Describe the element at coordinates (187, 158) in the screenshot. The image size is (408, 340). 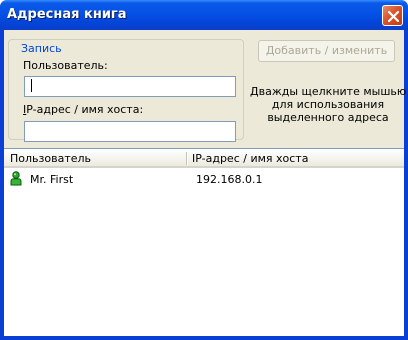
I see `column-divider` at that location.